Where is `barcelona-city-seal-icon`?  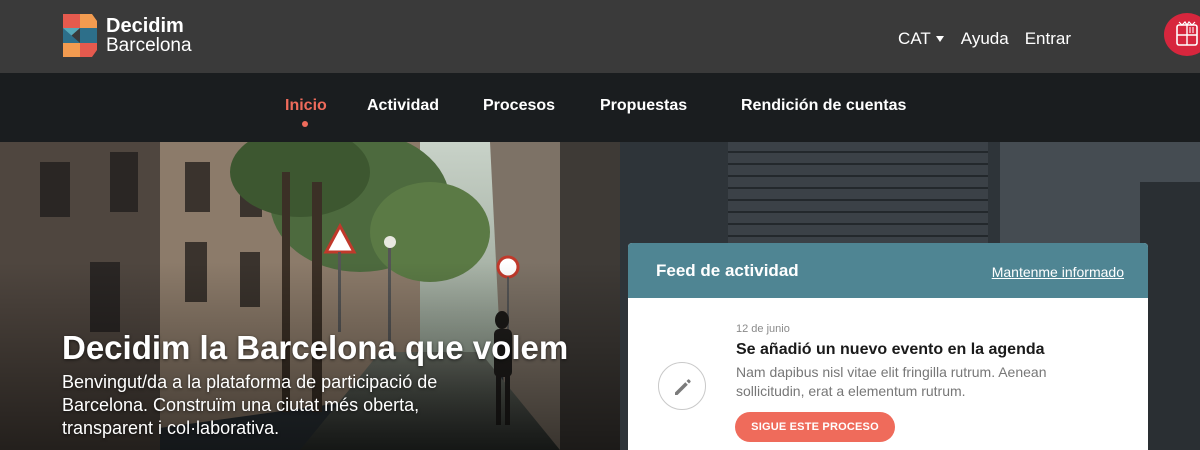 barcelona-city-seal-icon is located at coordinates (1182, 34).